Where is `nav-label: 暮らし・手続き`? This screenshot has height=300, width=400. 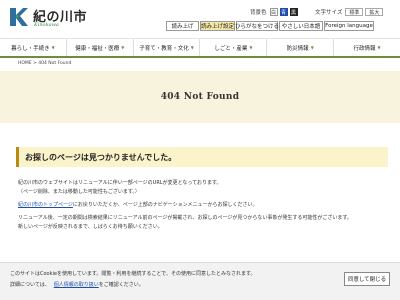
nav-label: 暮らし・手続き is located at coordinates (30, 48).